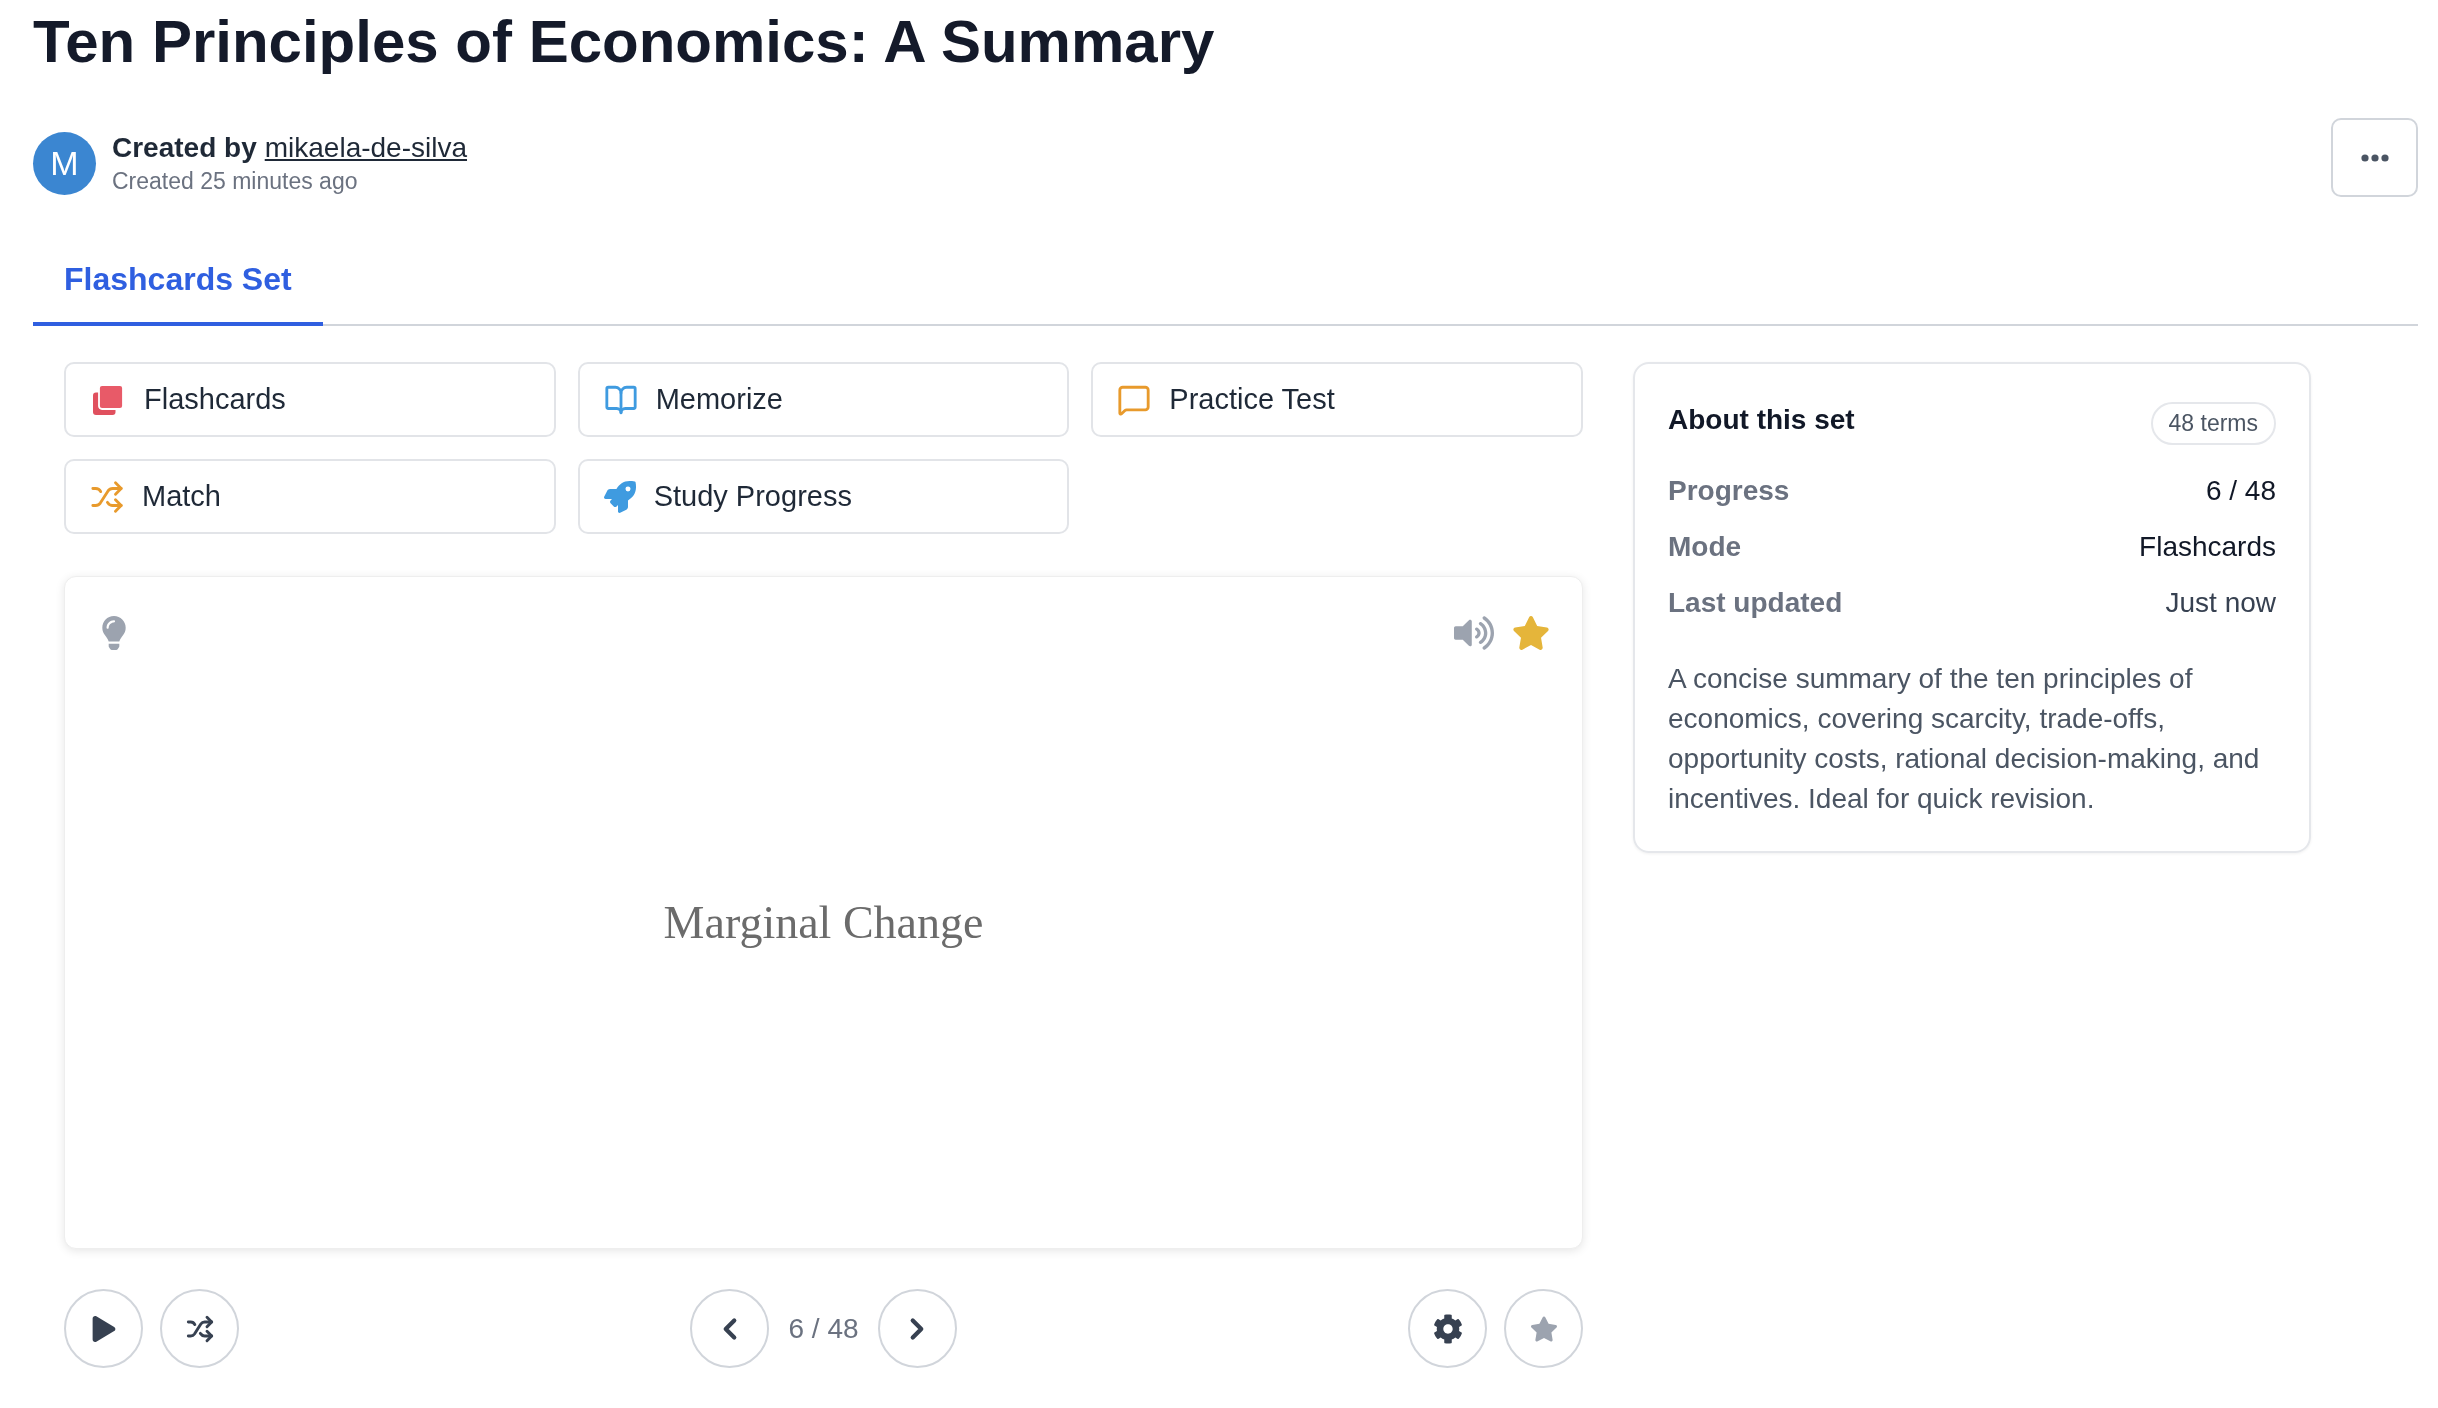 The height and width of the screenshot is (1408, 2438). Describe the element at coordinates (2220, 603) in the screenshot. I see `info-value: Just now` at that location.